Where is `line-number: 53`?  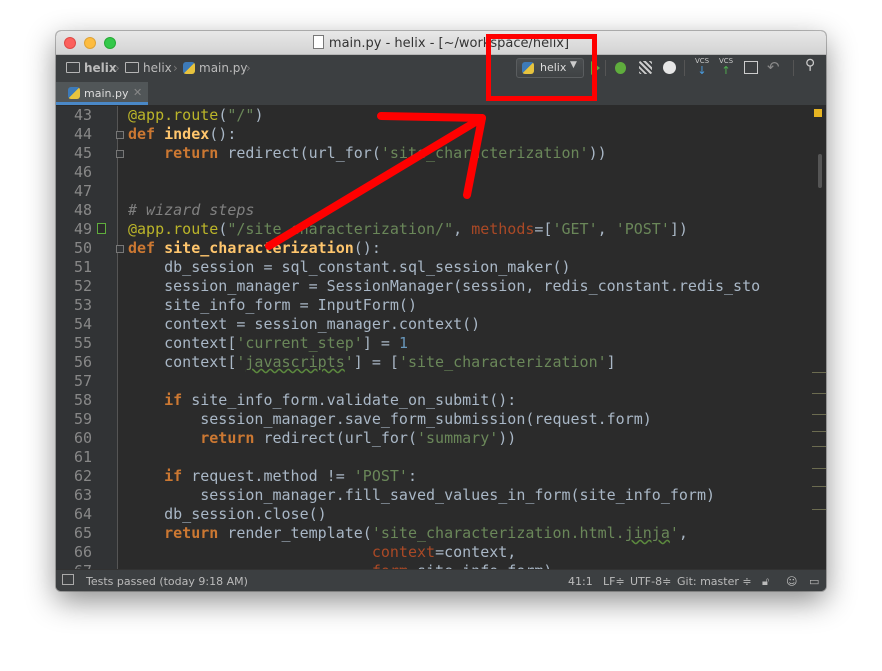 line-number: 53 is located at coordinates (82, 305).